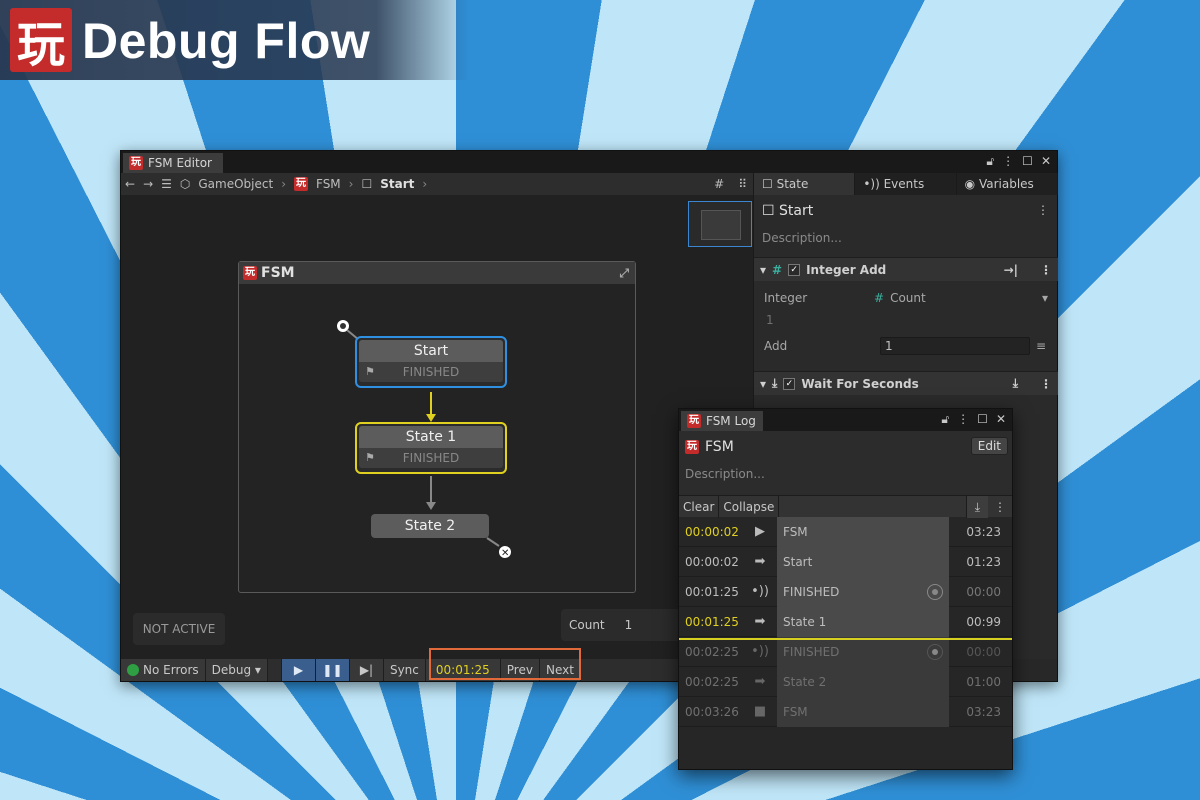 This screenshot has height=800, width=1200. Describe the element at coordinates (699, 506) in the screenshot. I see `clear-button: Clear` at that location.